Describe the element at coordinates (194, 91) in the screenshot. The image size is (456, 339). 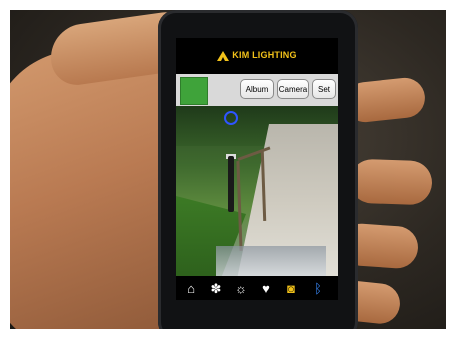
I see `color-swatch` at that location.